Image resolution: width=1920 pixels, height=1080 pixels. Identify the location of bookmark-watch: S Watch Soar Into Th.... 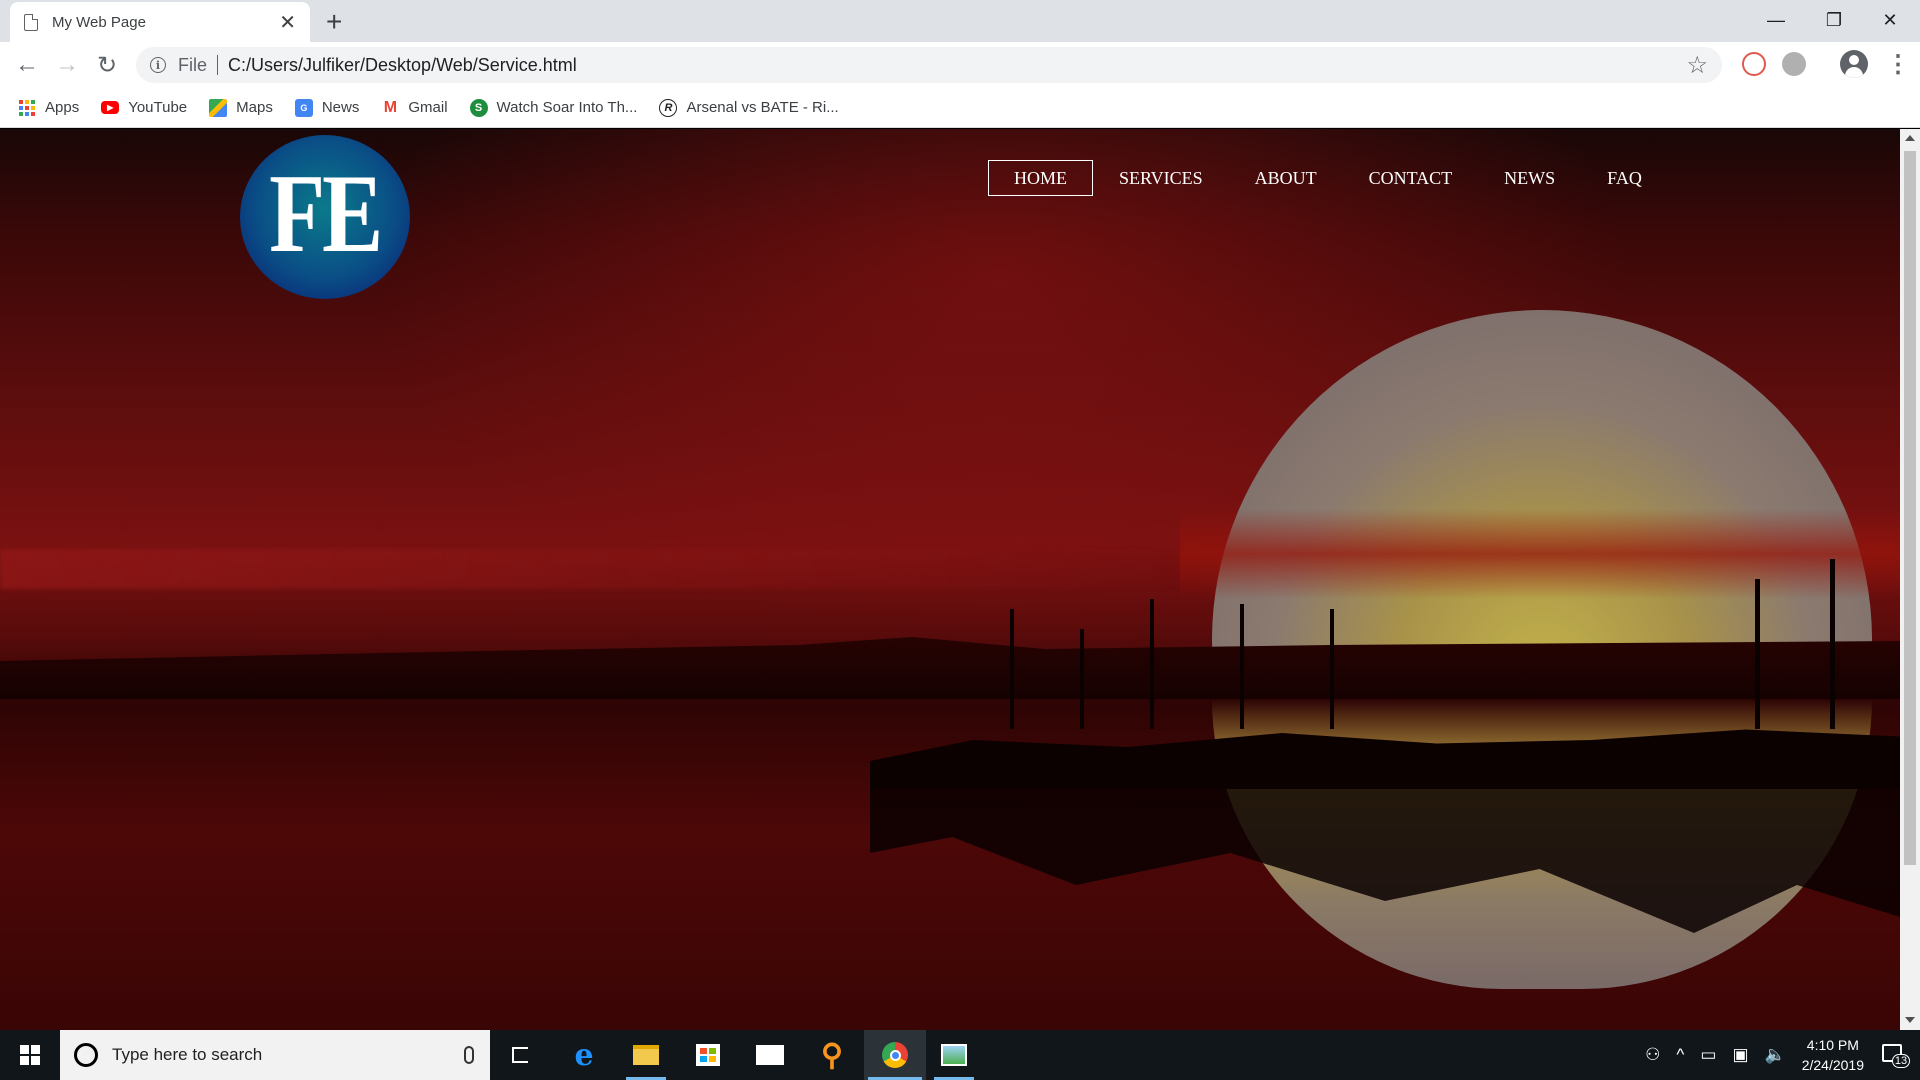
(553, 107).